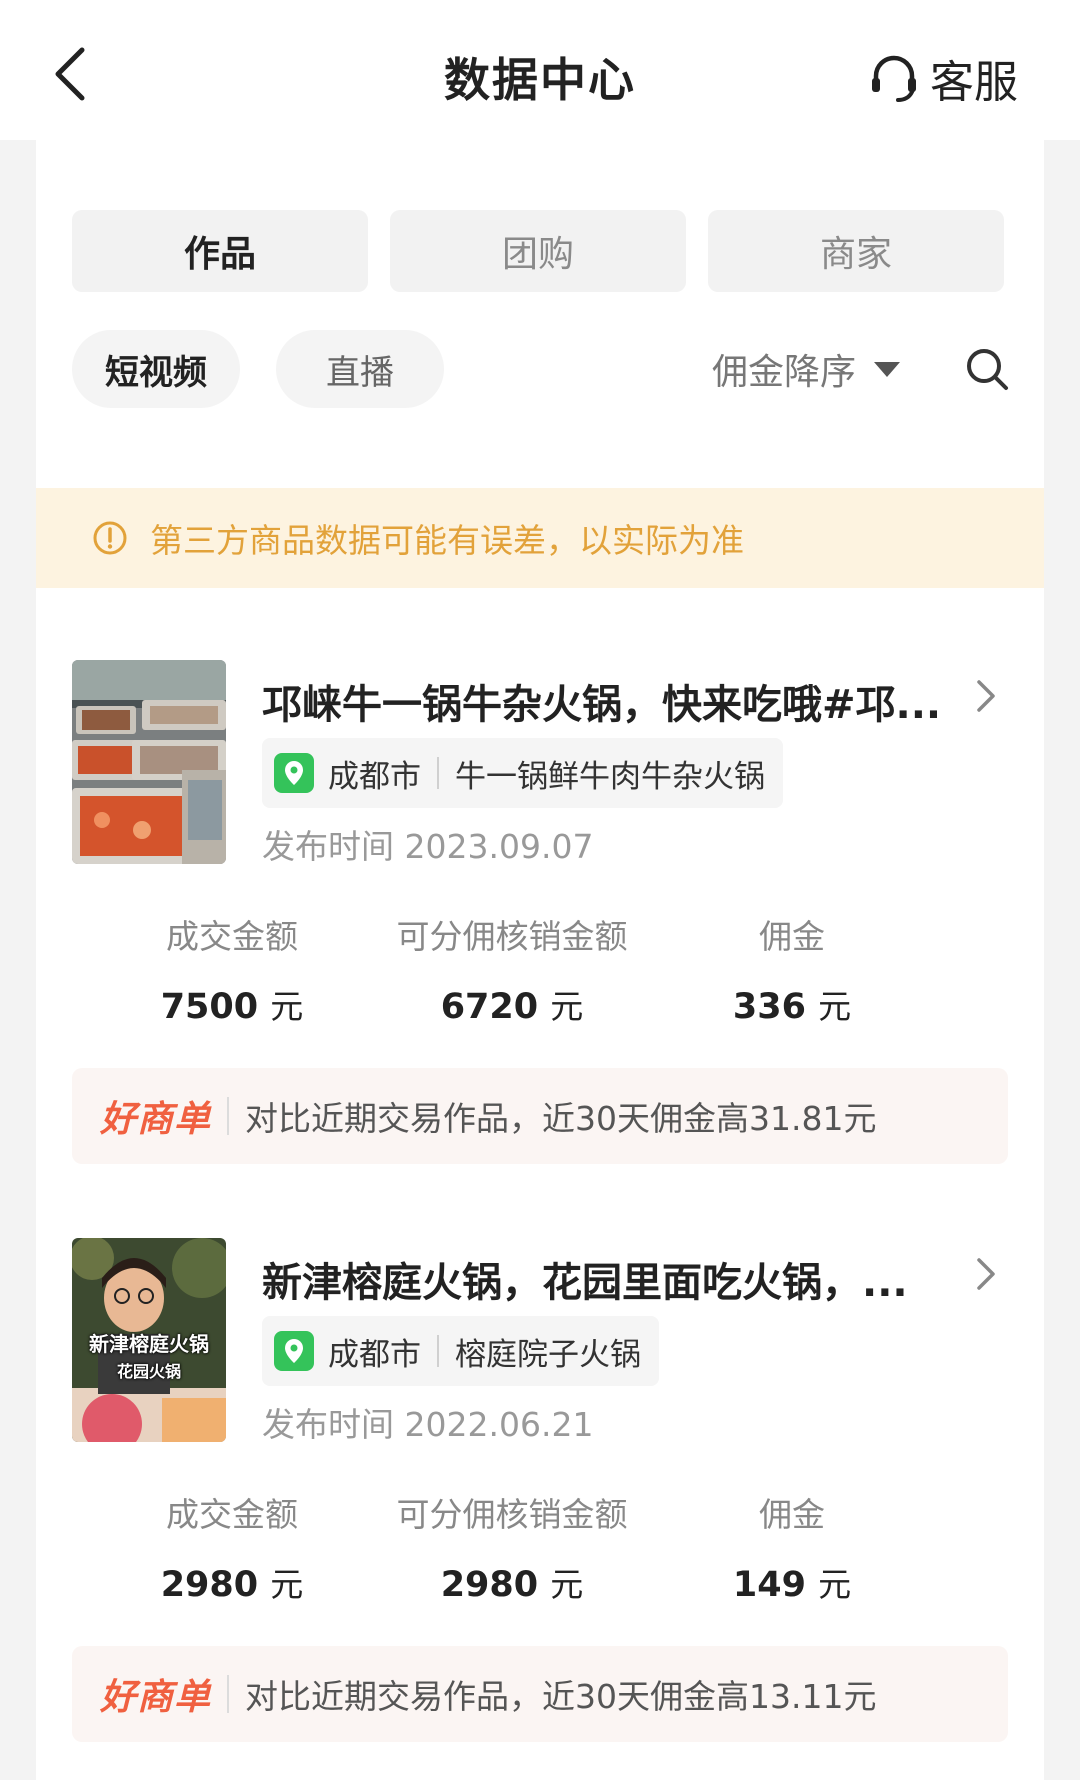  What do you see at coordinates (148, 1371) in the screenshot?
I see `thumbnail-subcaption: 花园火锅` at bounding box center [148, 1371].